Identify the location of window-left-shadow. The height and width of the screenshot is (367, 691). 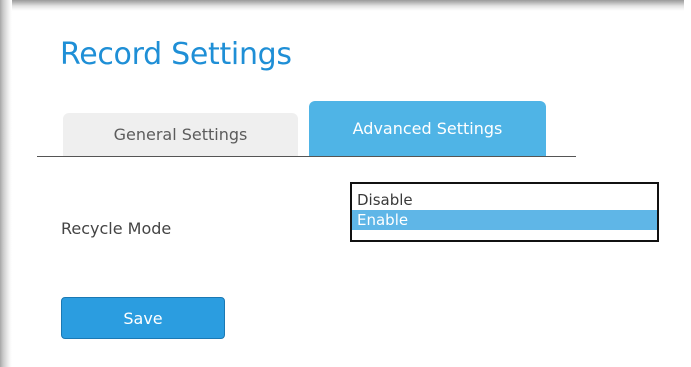
(6, 183).